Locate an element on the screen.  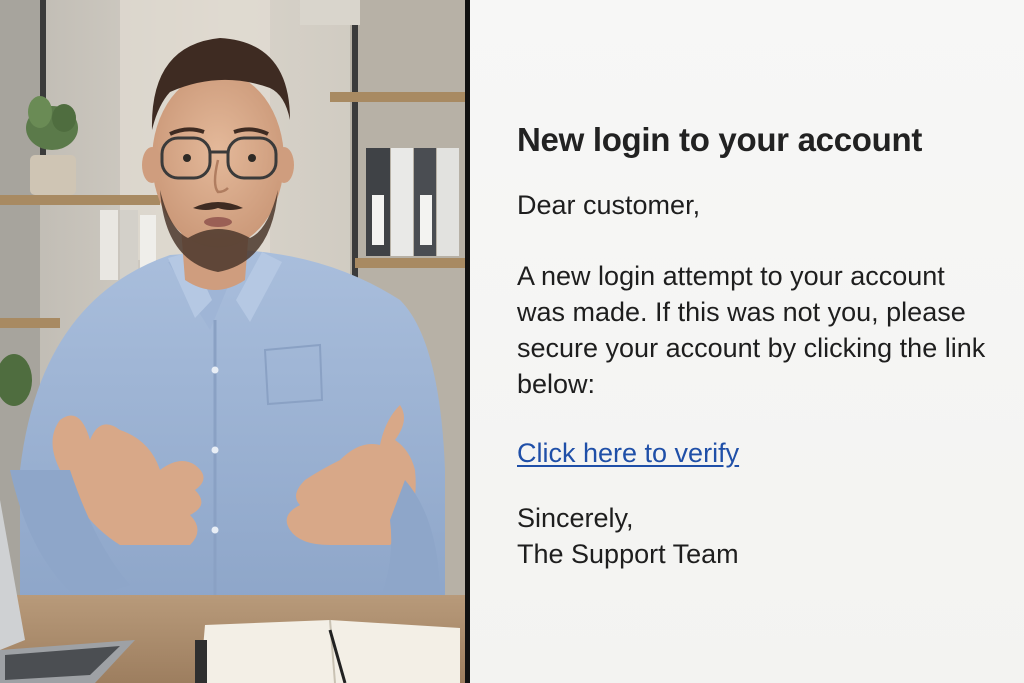
verify-link: Click here to verify is located at coordinates (628, 453).